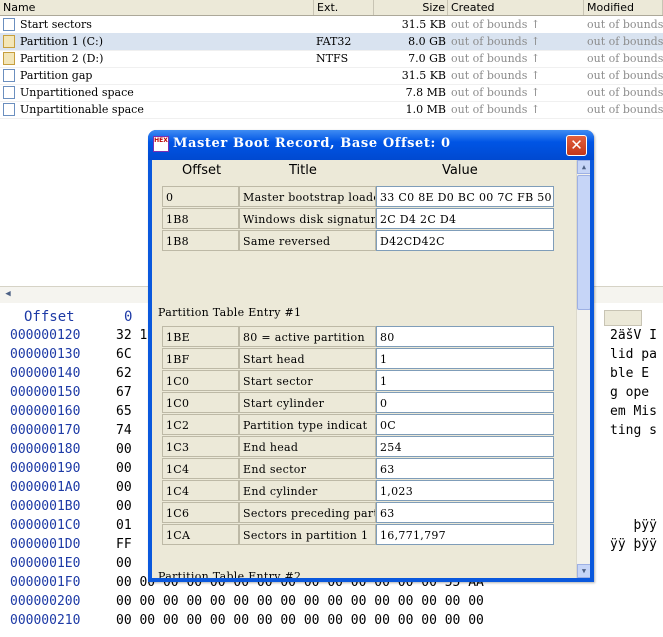  Describe the element at coordinates (629, 392) in the screenshot. I see `hex-text: g ope` at that location.